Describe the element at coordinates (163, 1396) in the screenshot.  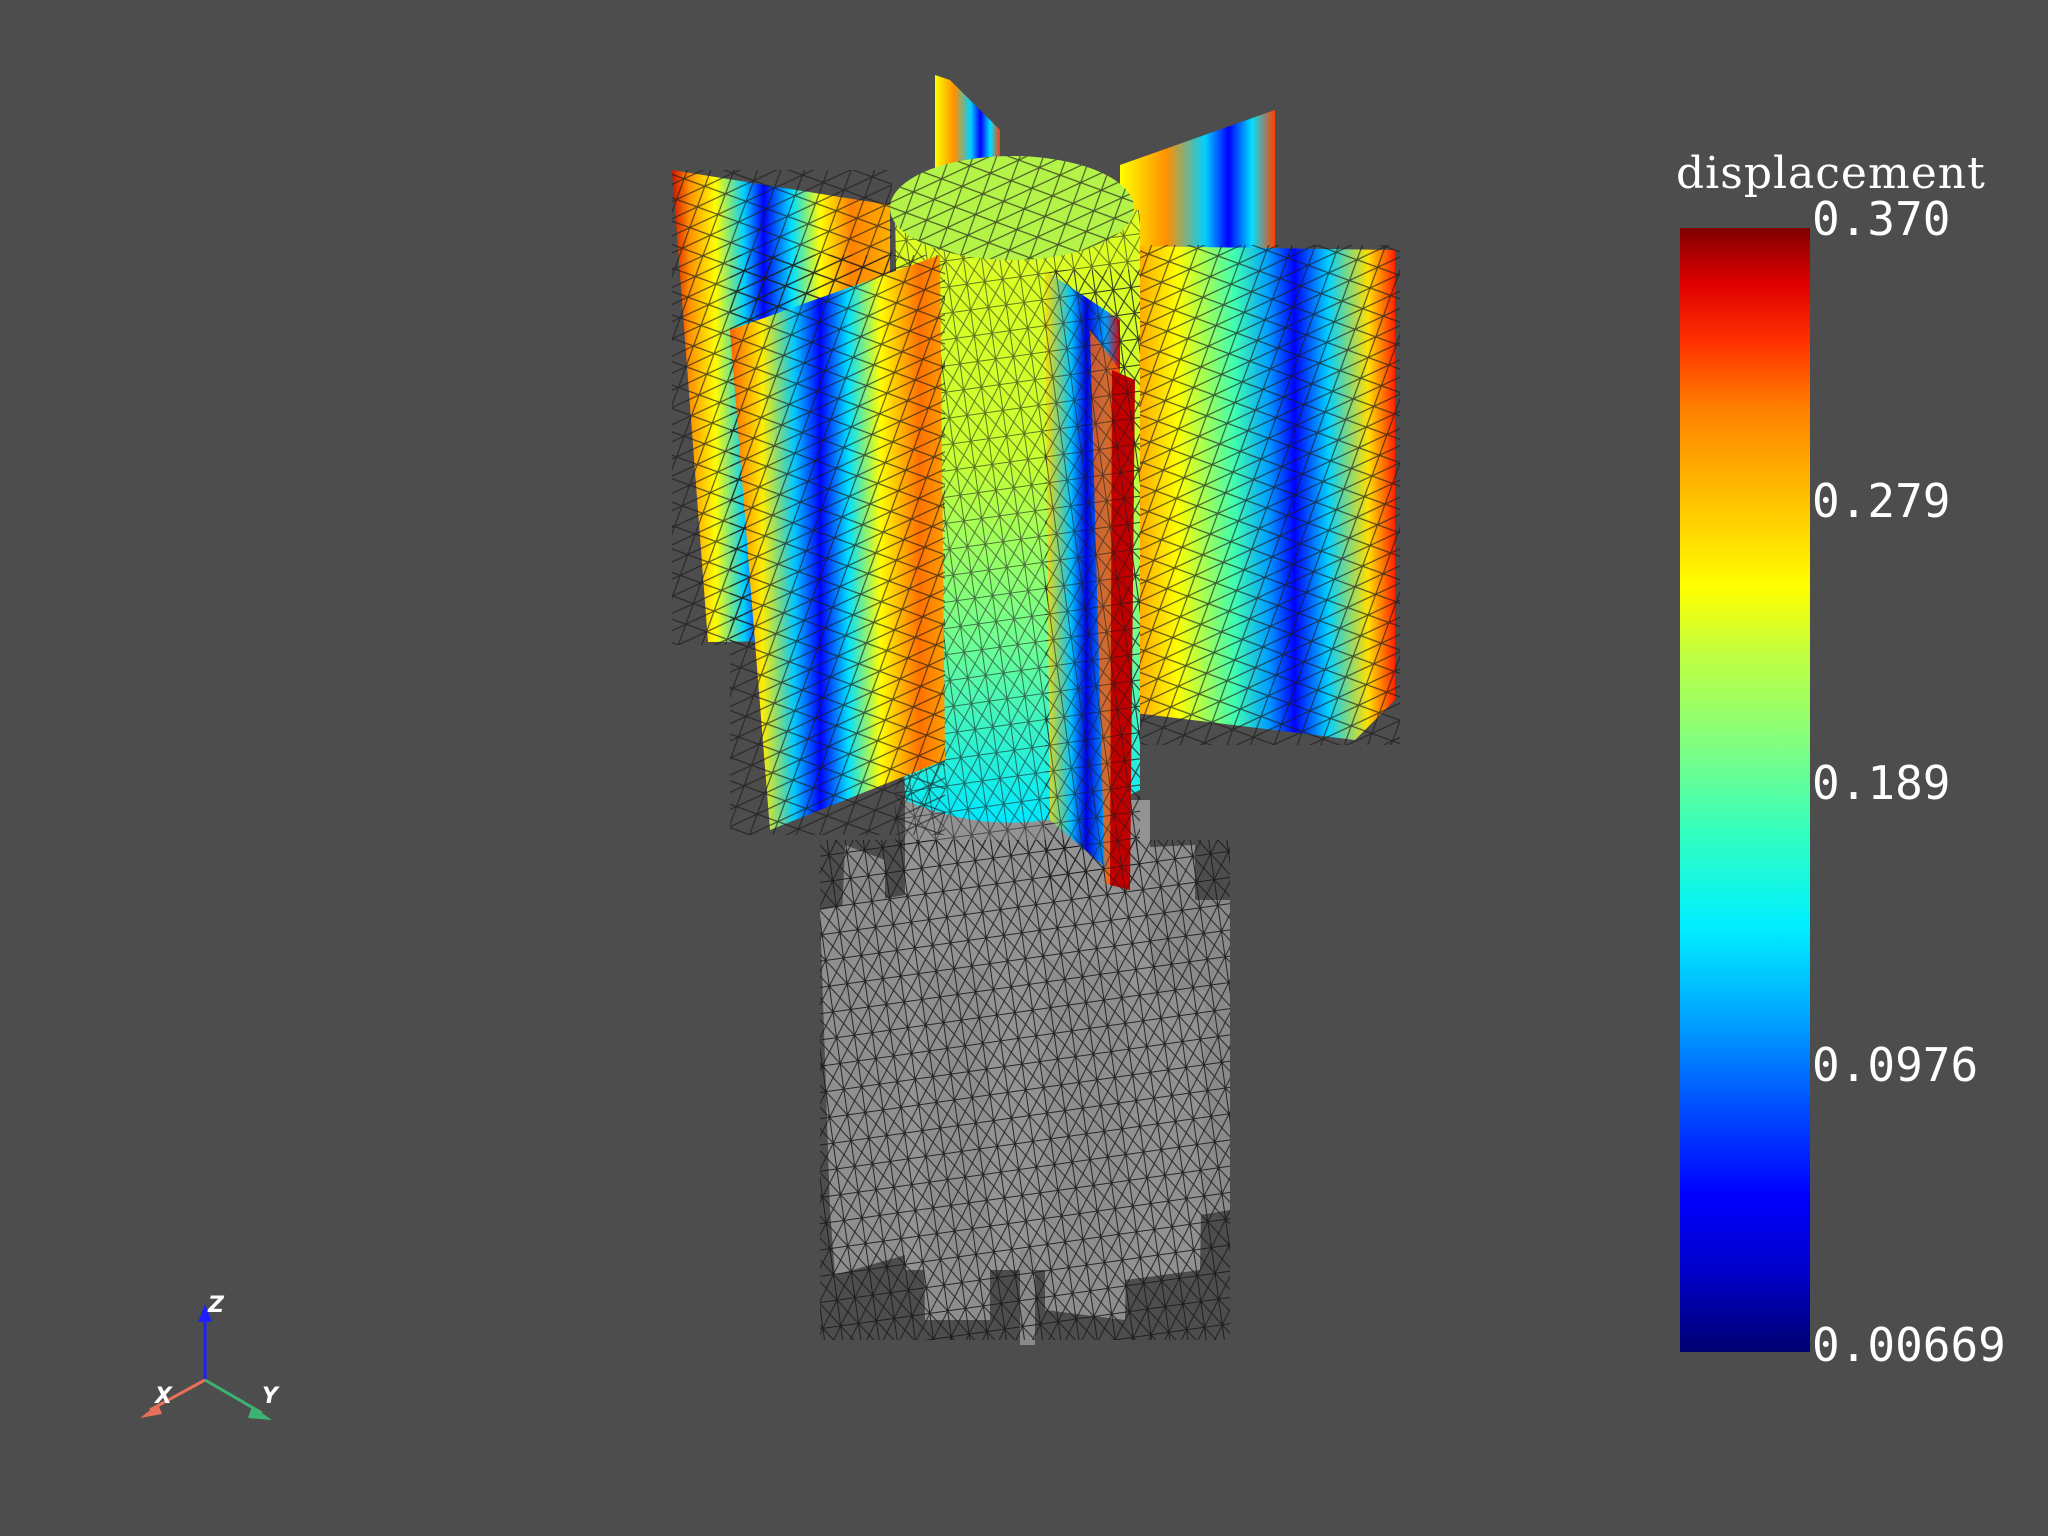
I see `x-axis-label: X` at that location.